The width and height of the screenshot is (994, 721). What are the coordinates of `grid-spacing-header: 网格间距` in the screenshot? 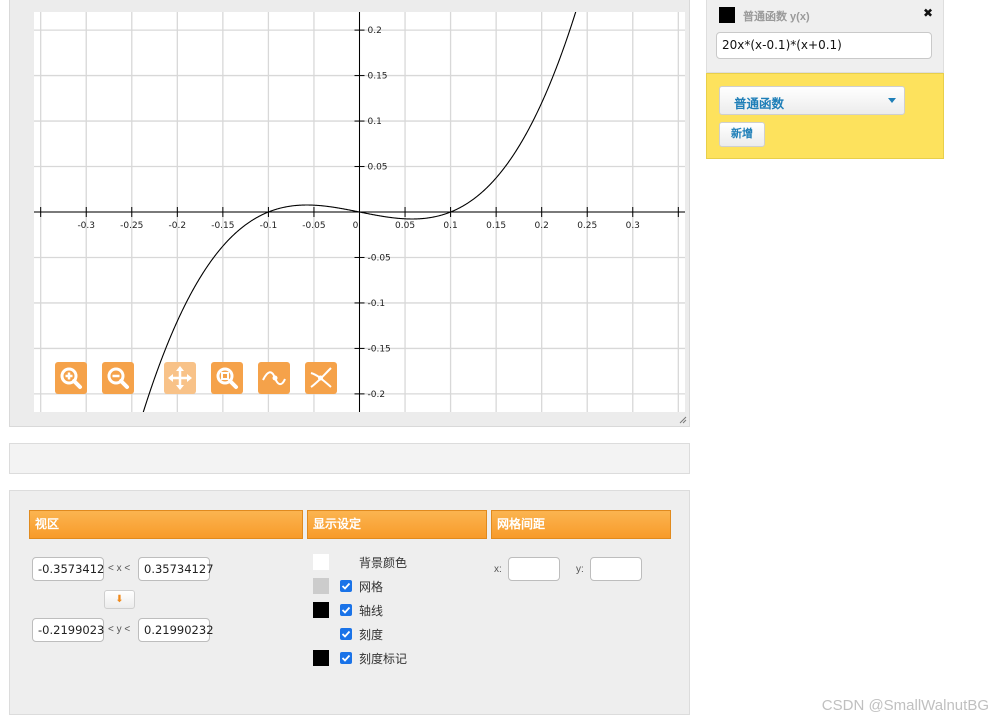 It's located at (581, 524).